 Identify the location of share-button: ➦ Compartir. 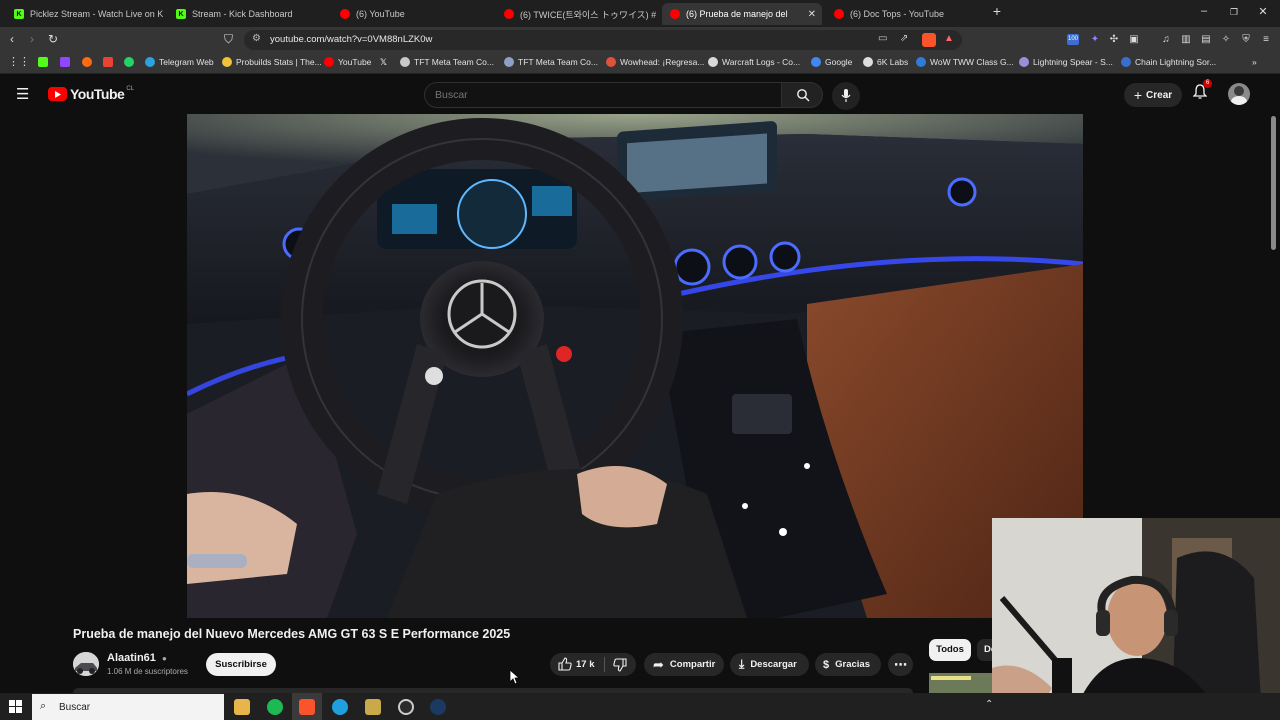
(684, 664).